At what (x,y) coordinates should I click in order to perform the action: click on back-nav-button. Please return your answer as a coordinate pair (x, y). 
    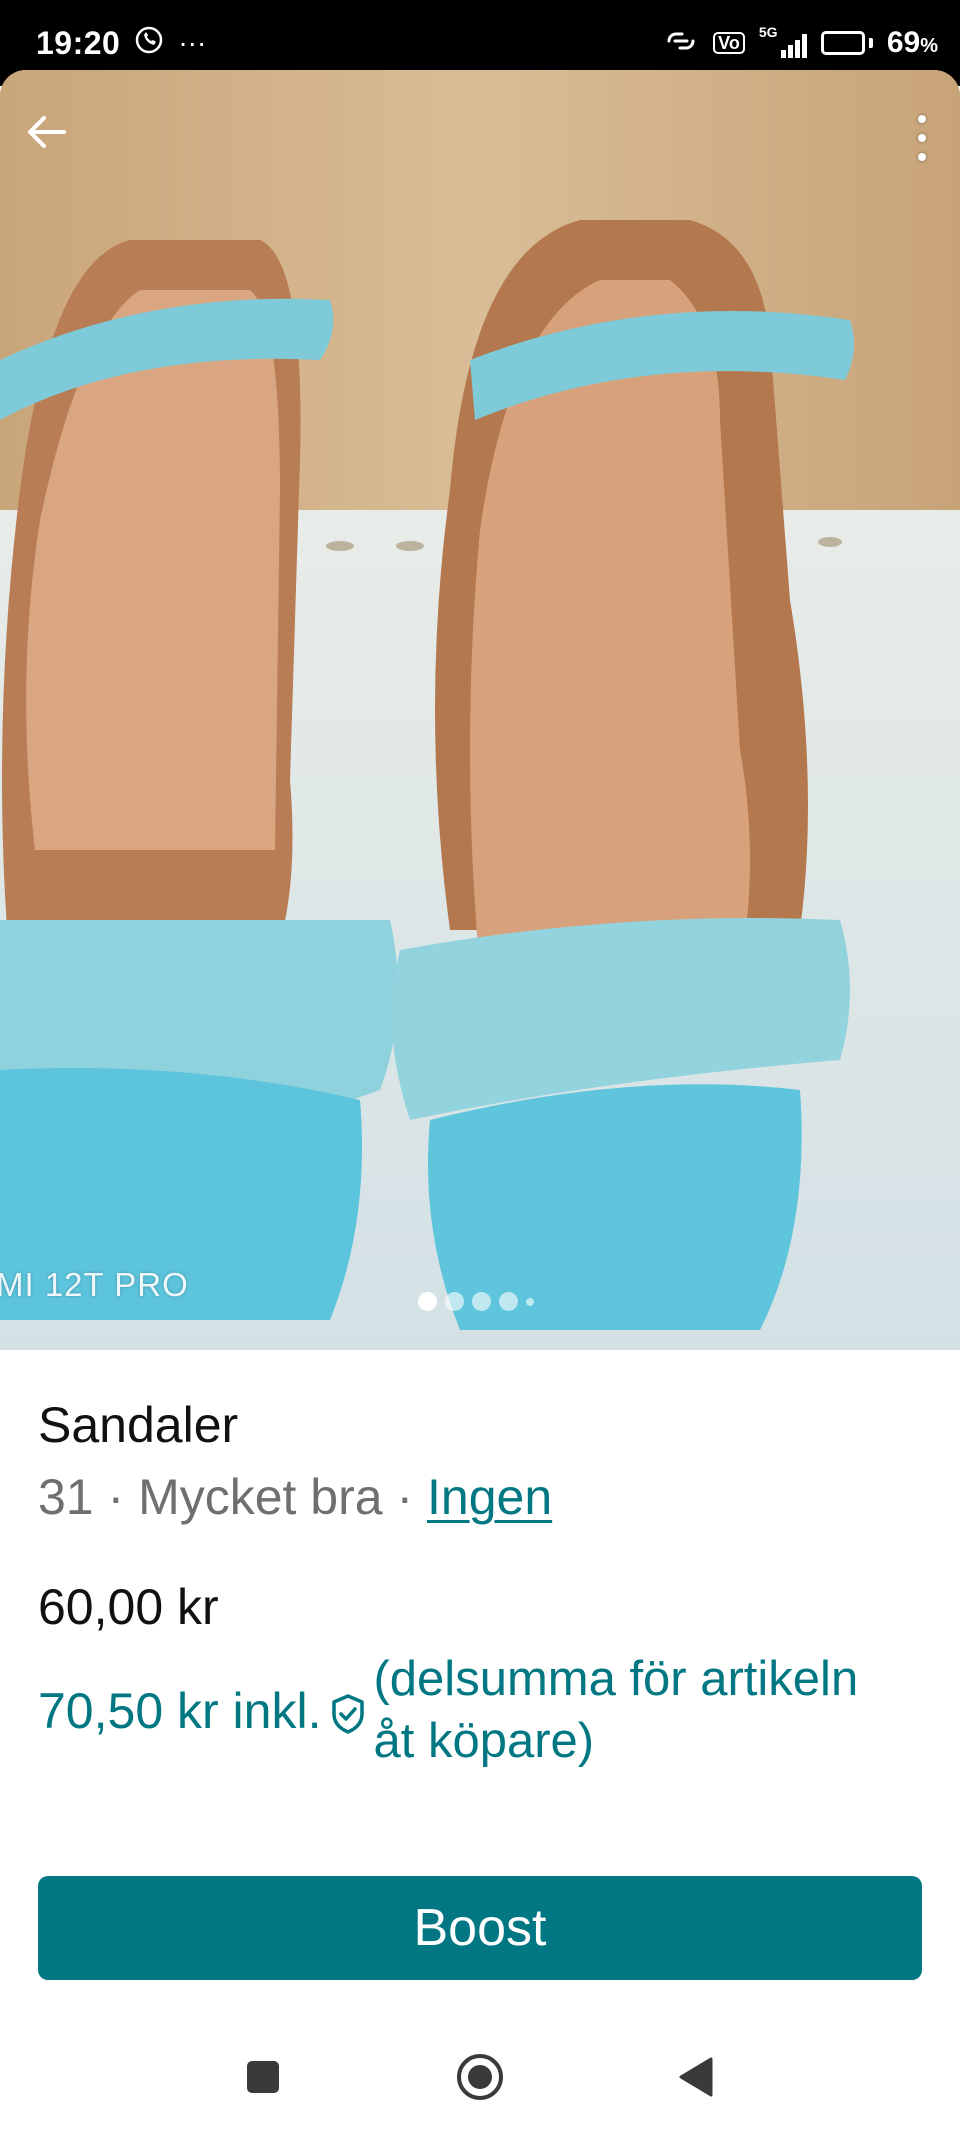
    Looking at the image, I should click on (695, 2077).